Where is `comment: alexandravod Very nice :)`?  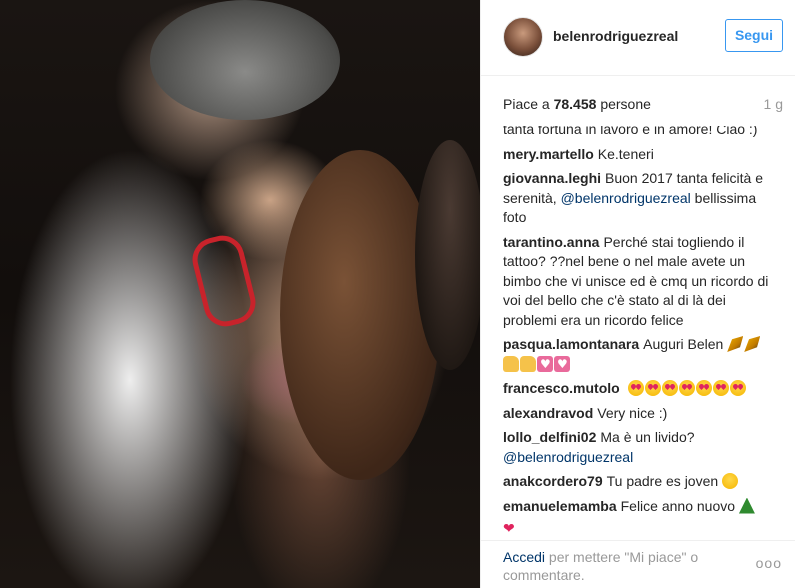 comment: alexandravod Very nice :) is located at coordinates (641, 414).